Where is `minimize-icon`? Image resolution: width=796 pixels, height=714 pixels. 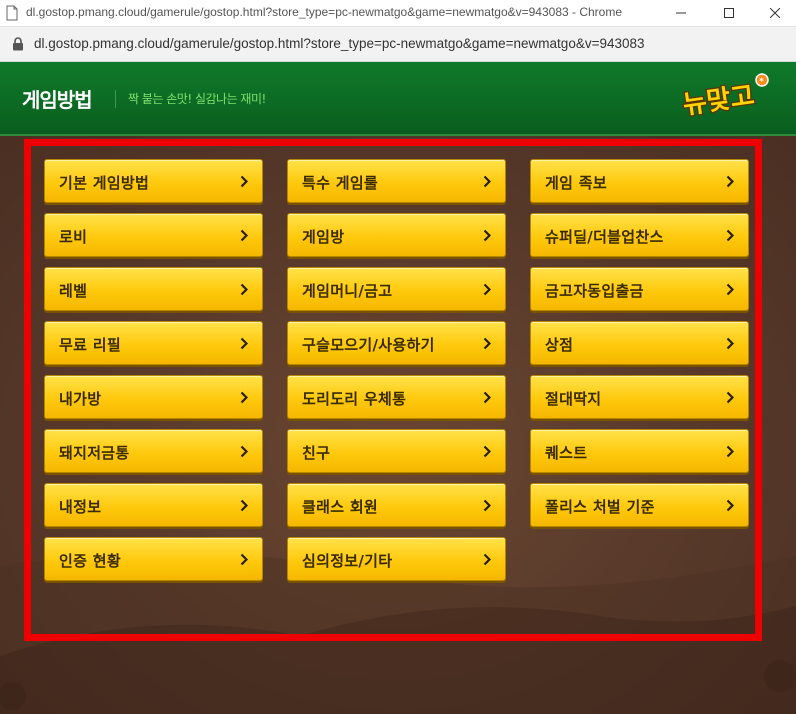 minimize-icon is located at coordinates (681, 13).